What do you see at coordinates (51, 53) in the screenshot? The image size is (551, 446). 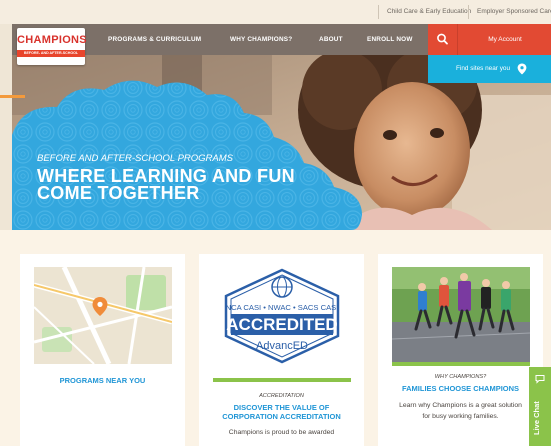 I see `logo-tagline: BEFORE- AND AFTER-SCHOOL` at bounding box center [51, 53].